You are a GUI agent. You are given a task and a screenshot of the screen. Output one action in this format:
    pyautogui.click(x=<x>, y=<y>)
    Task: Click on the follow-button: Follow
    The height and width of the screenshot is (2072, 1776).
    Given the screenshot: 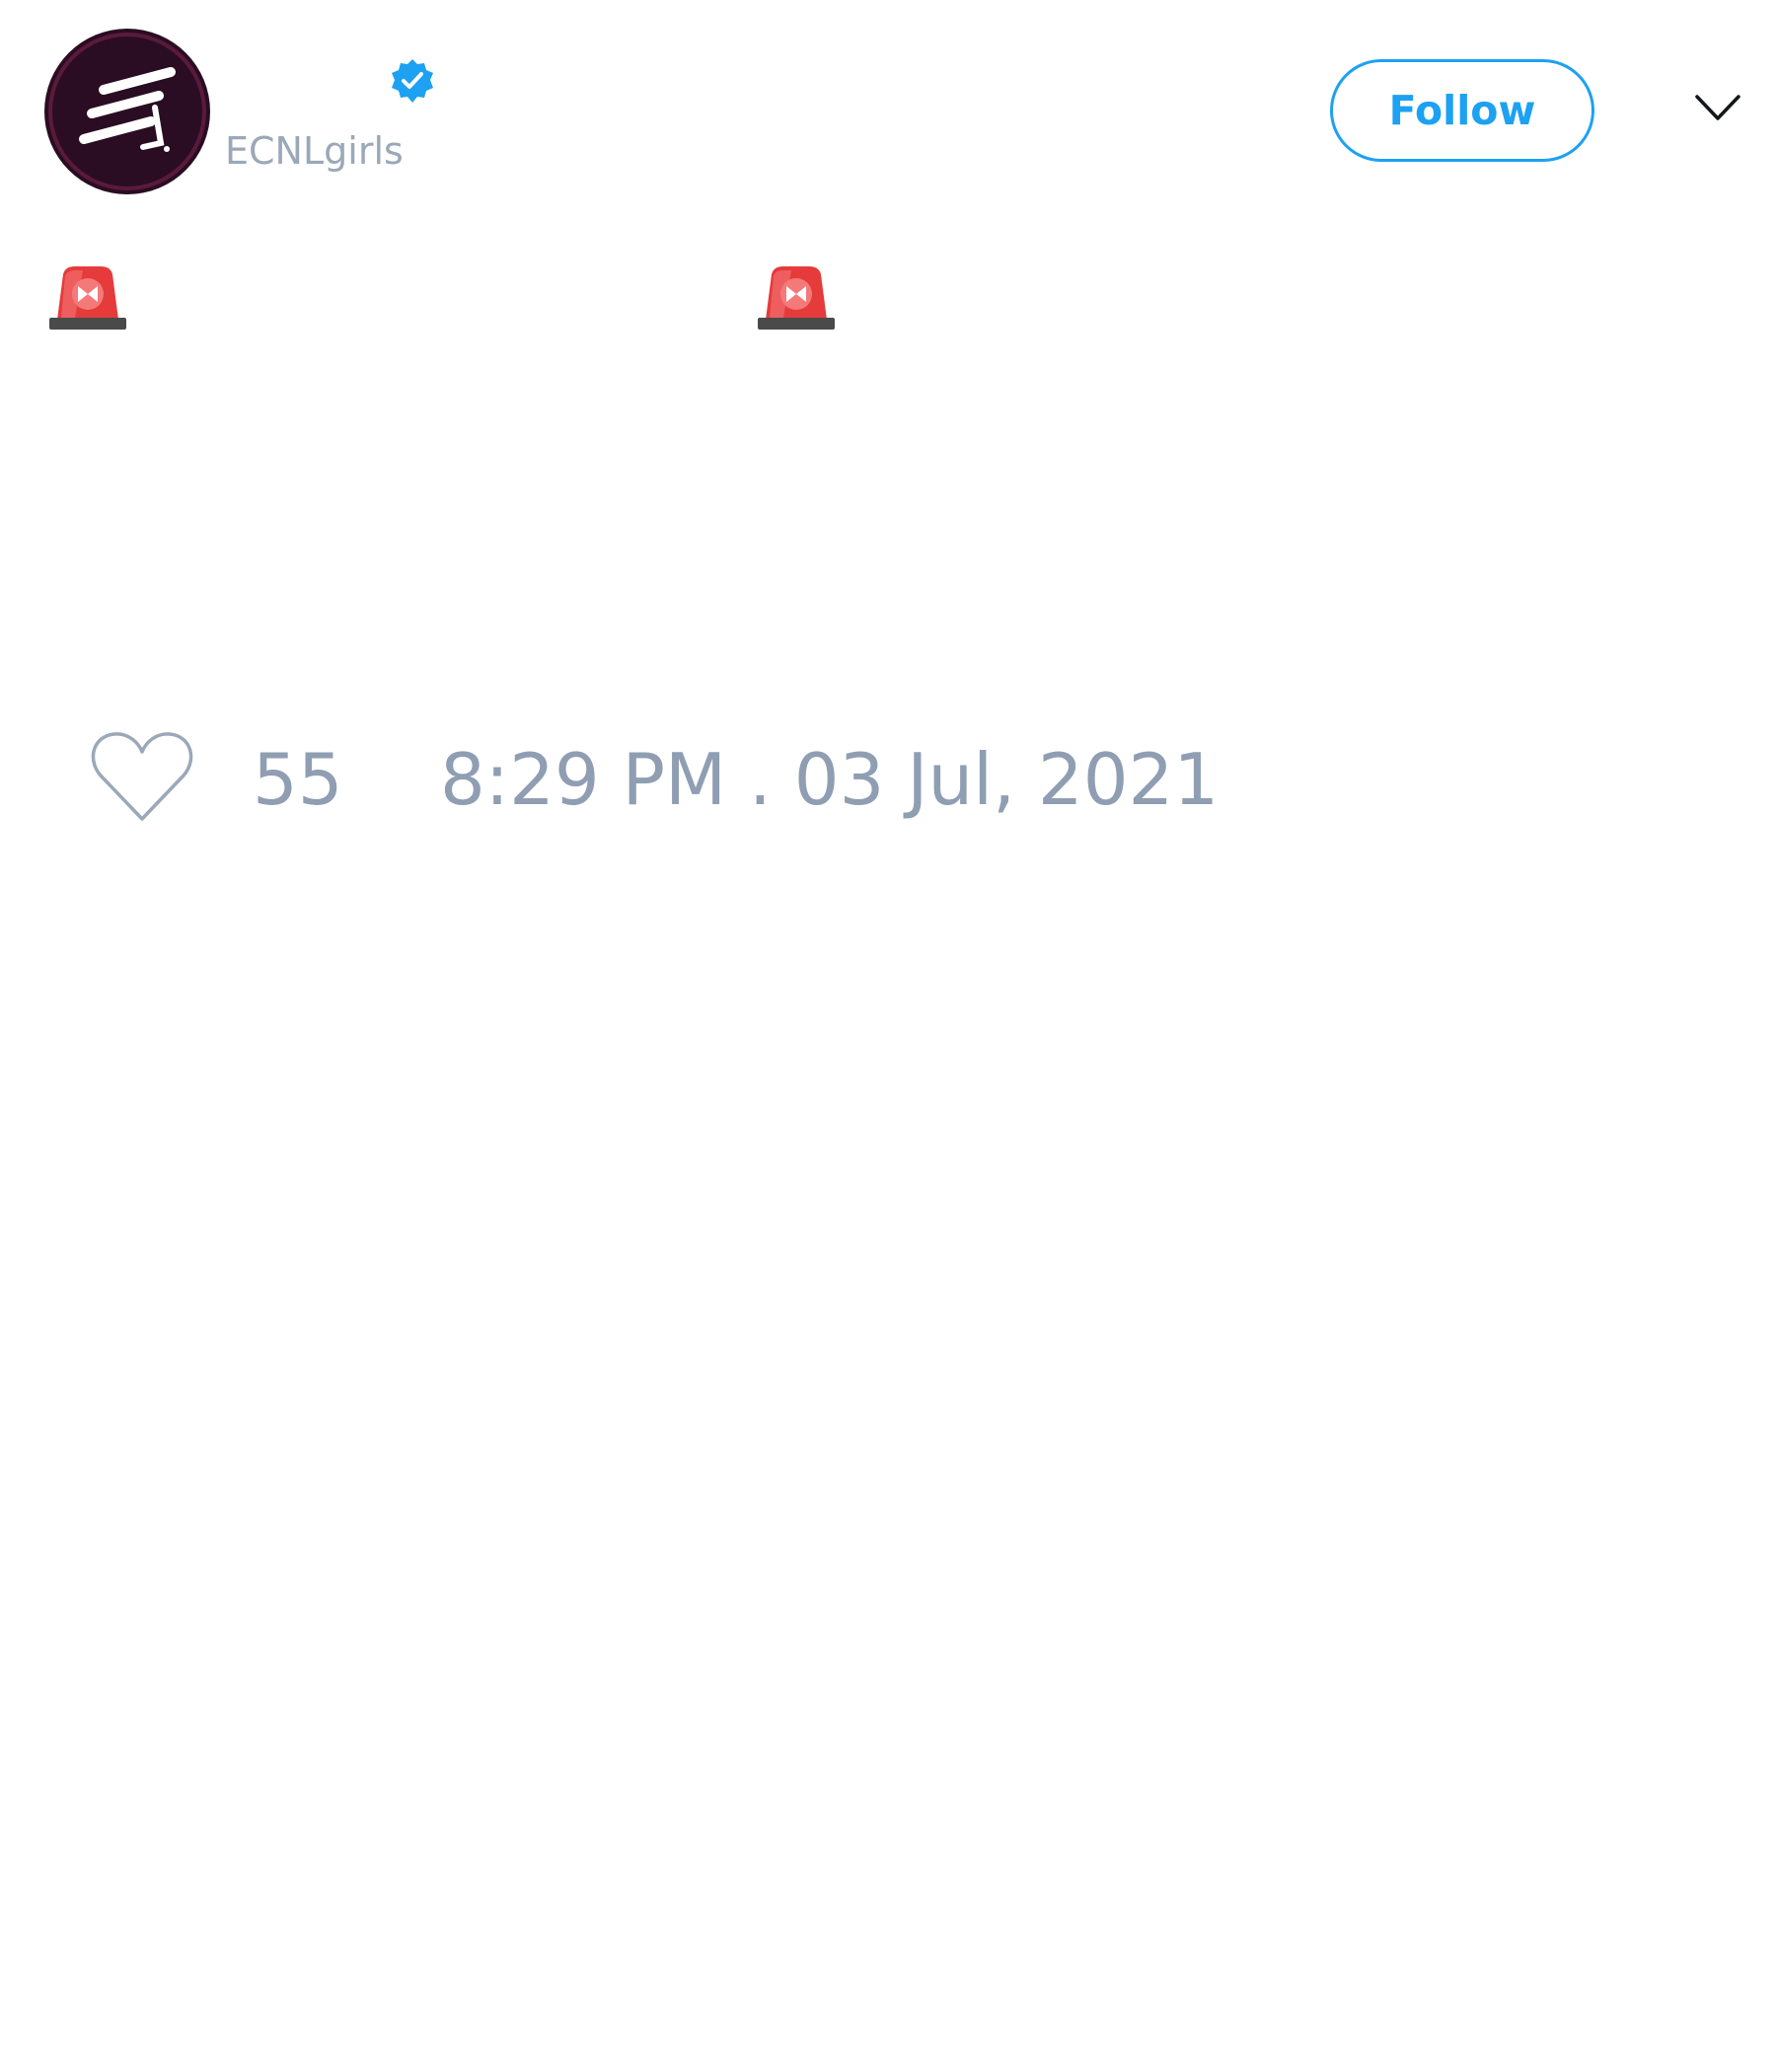 What is the action you would take?
    pyautogui.click(x=1462, y=111)
    